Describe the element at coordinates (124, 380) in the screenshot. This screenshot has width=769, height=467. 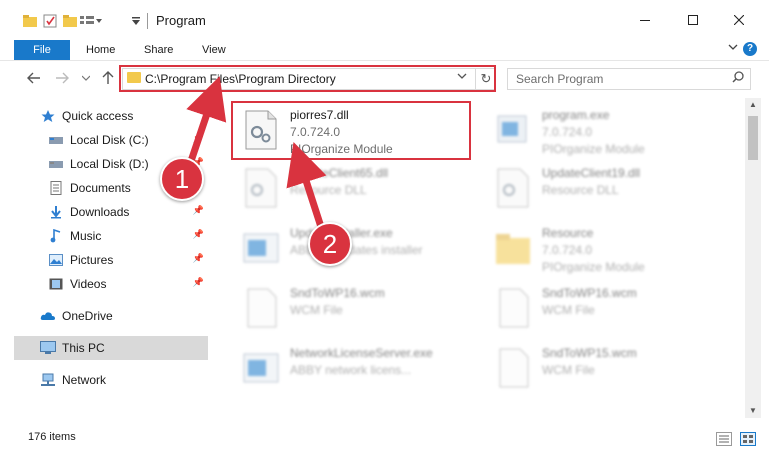
I see `nav-network: Network` at that location.